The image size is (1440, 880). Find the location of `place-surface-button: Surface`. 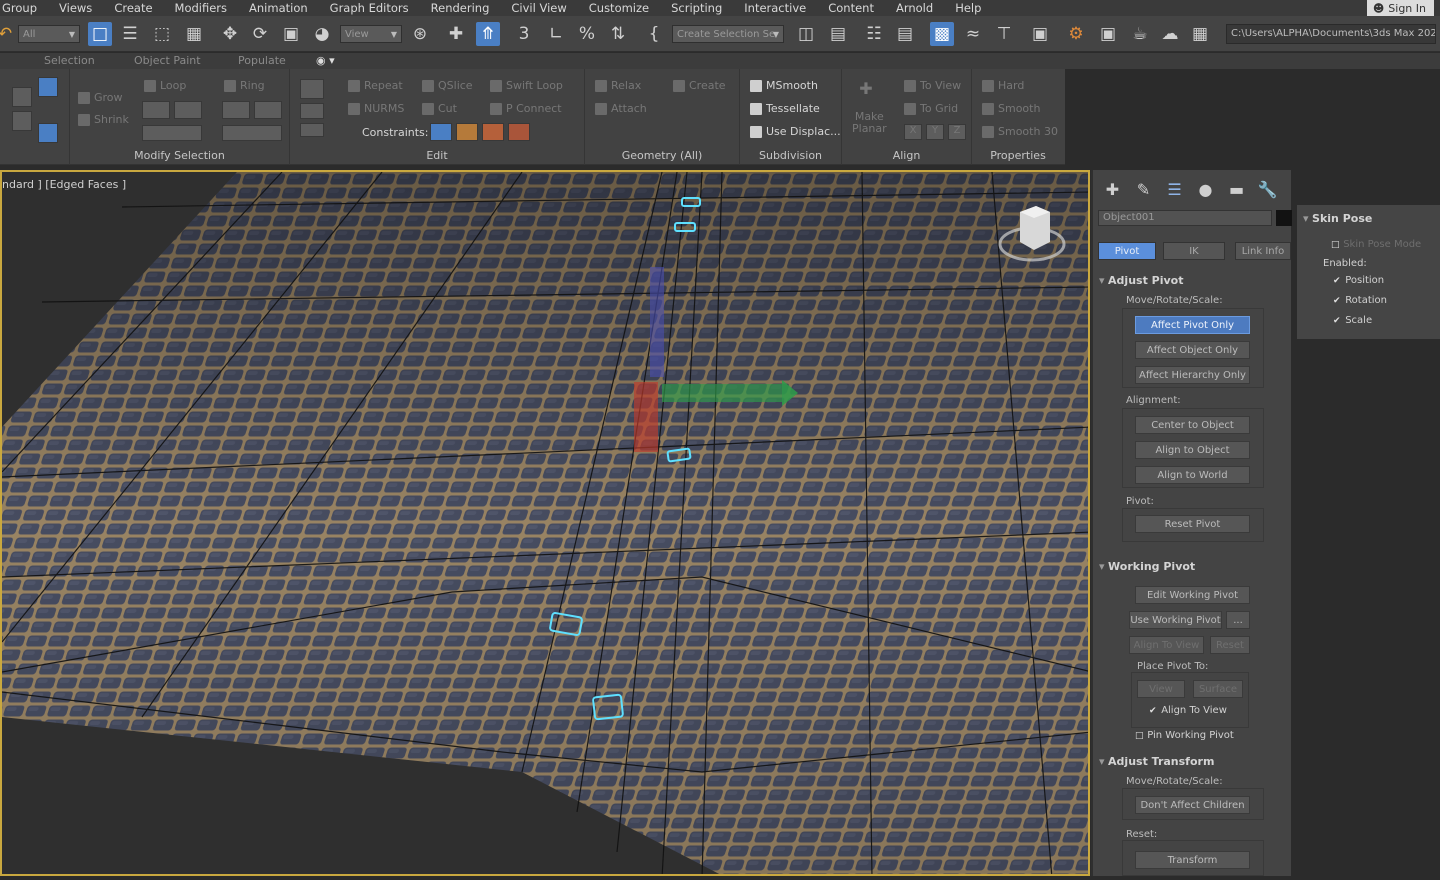

place-surface-button: Surface is located at coordinates (1218, 689).